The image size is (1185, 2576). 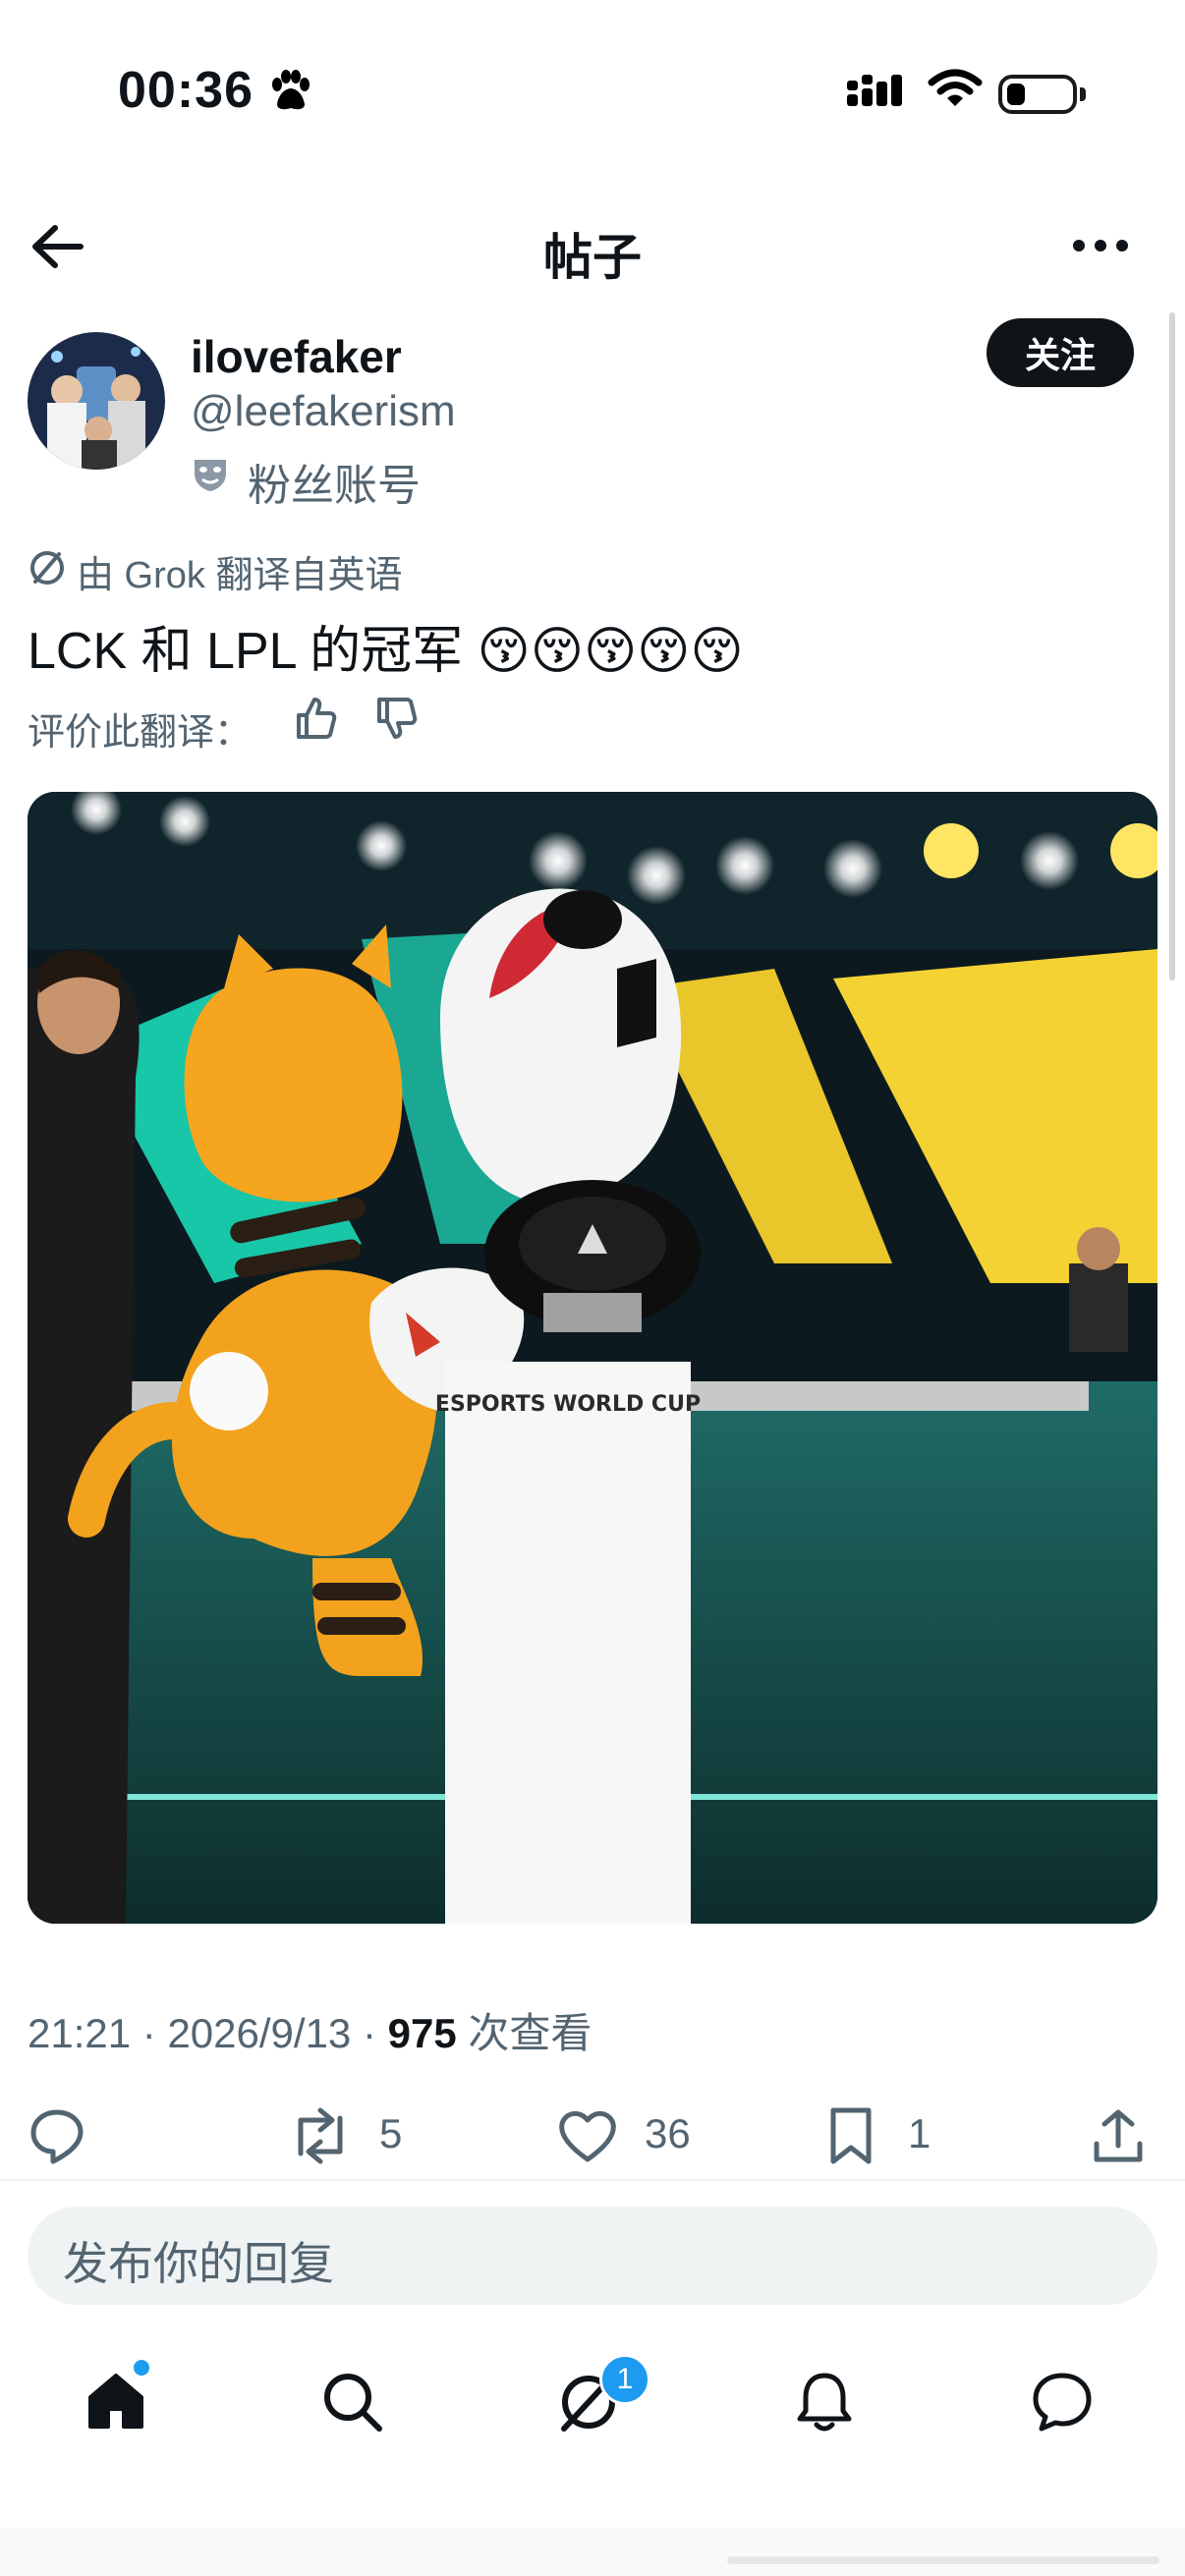 What do you see at coordinates (116, 2401) in the screenshot?
I see `home-icon` at bounding box center [116, 2401].